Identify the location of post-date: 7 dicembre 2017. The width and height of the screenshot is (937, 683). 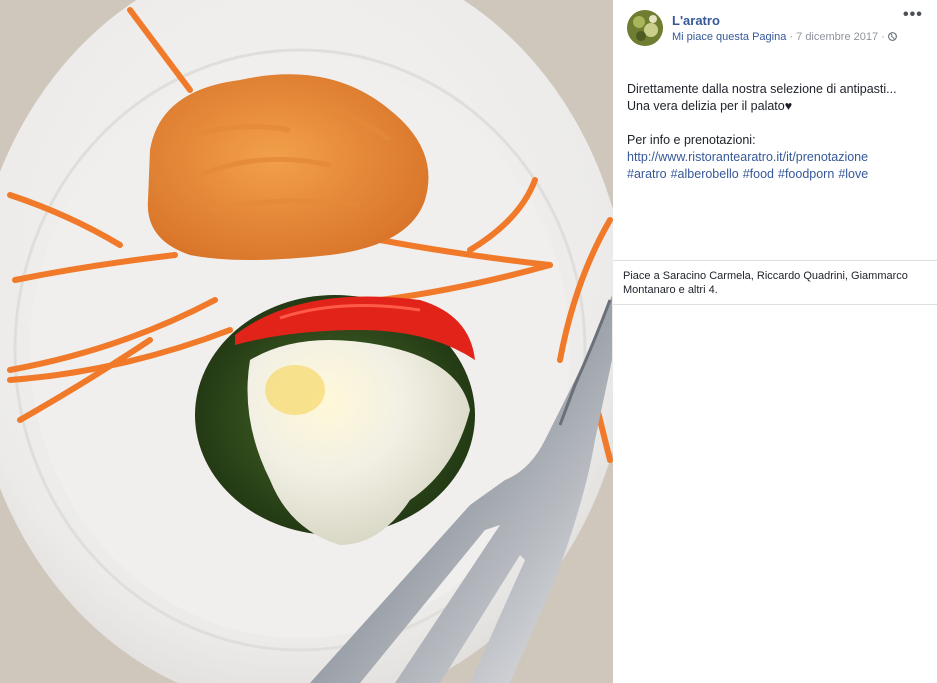
(837, 37).